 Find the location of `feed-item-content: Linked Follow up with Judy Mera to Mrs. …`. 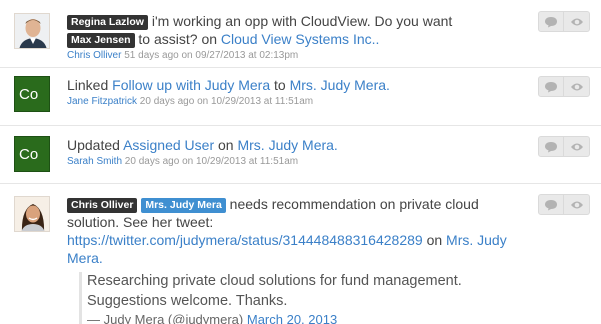

feed-item-content: Linked Follow up with Judy Mera to Mrs. … is located at coordinates (289, 92).